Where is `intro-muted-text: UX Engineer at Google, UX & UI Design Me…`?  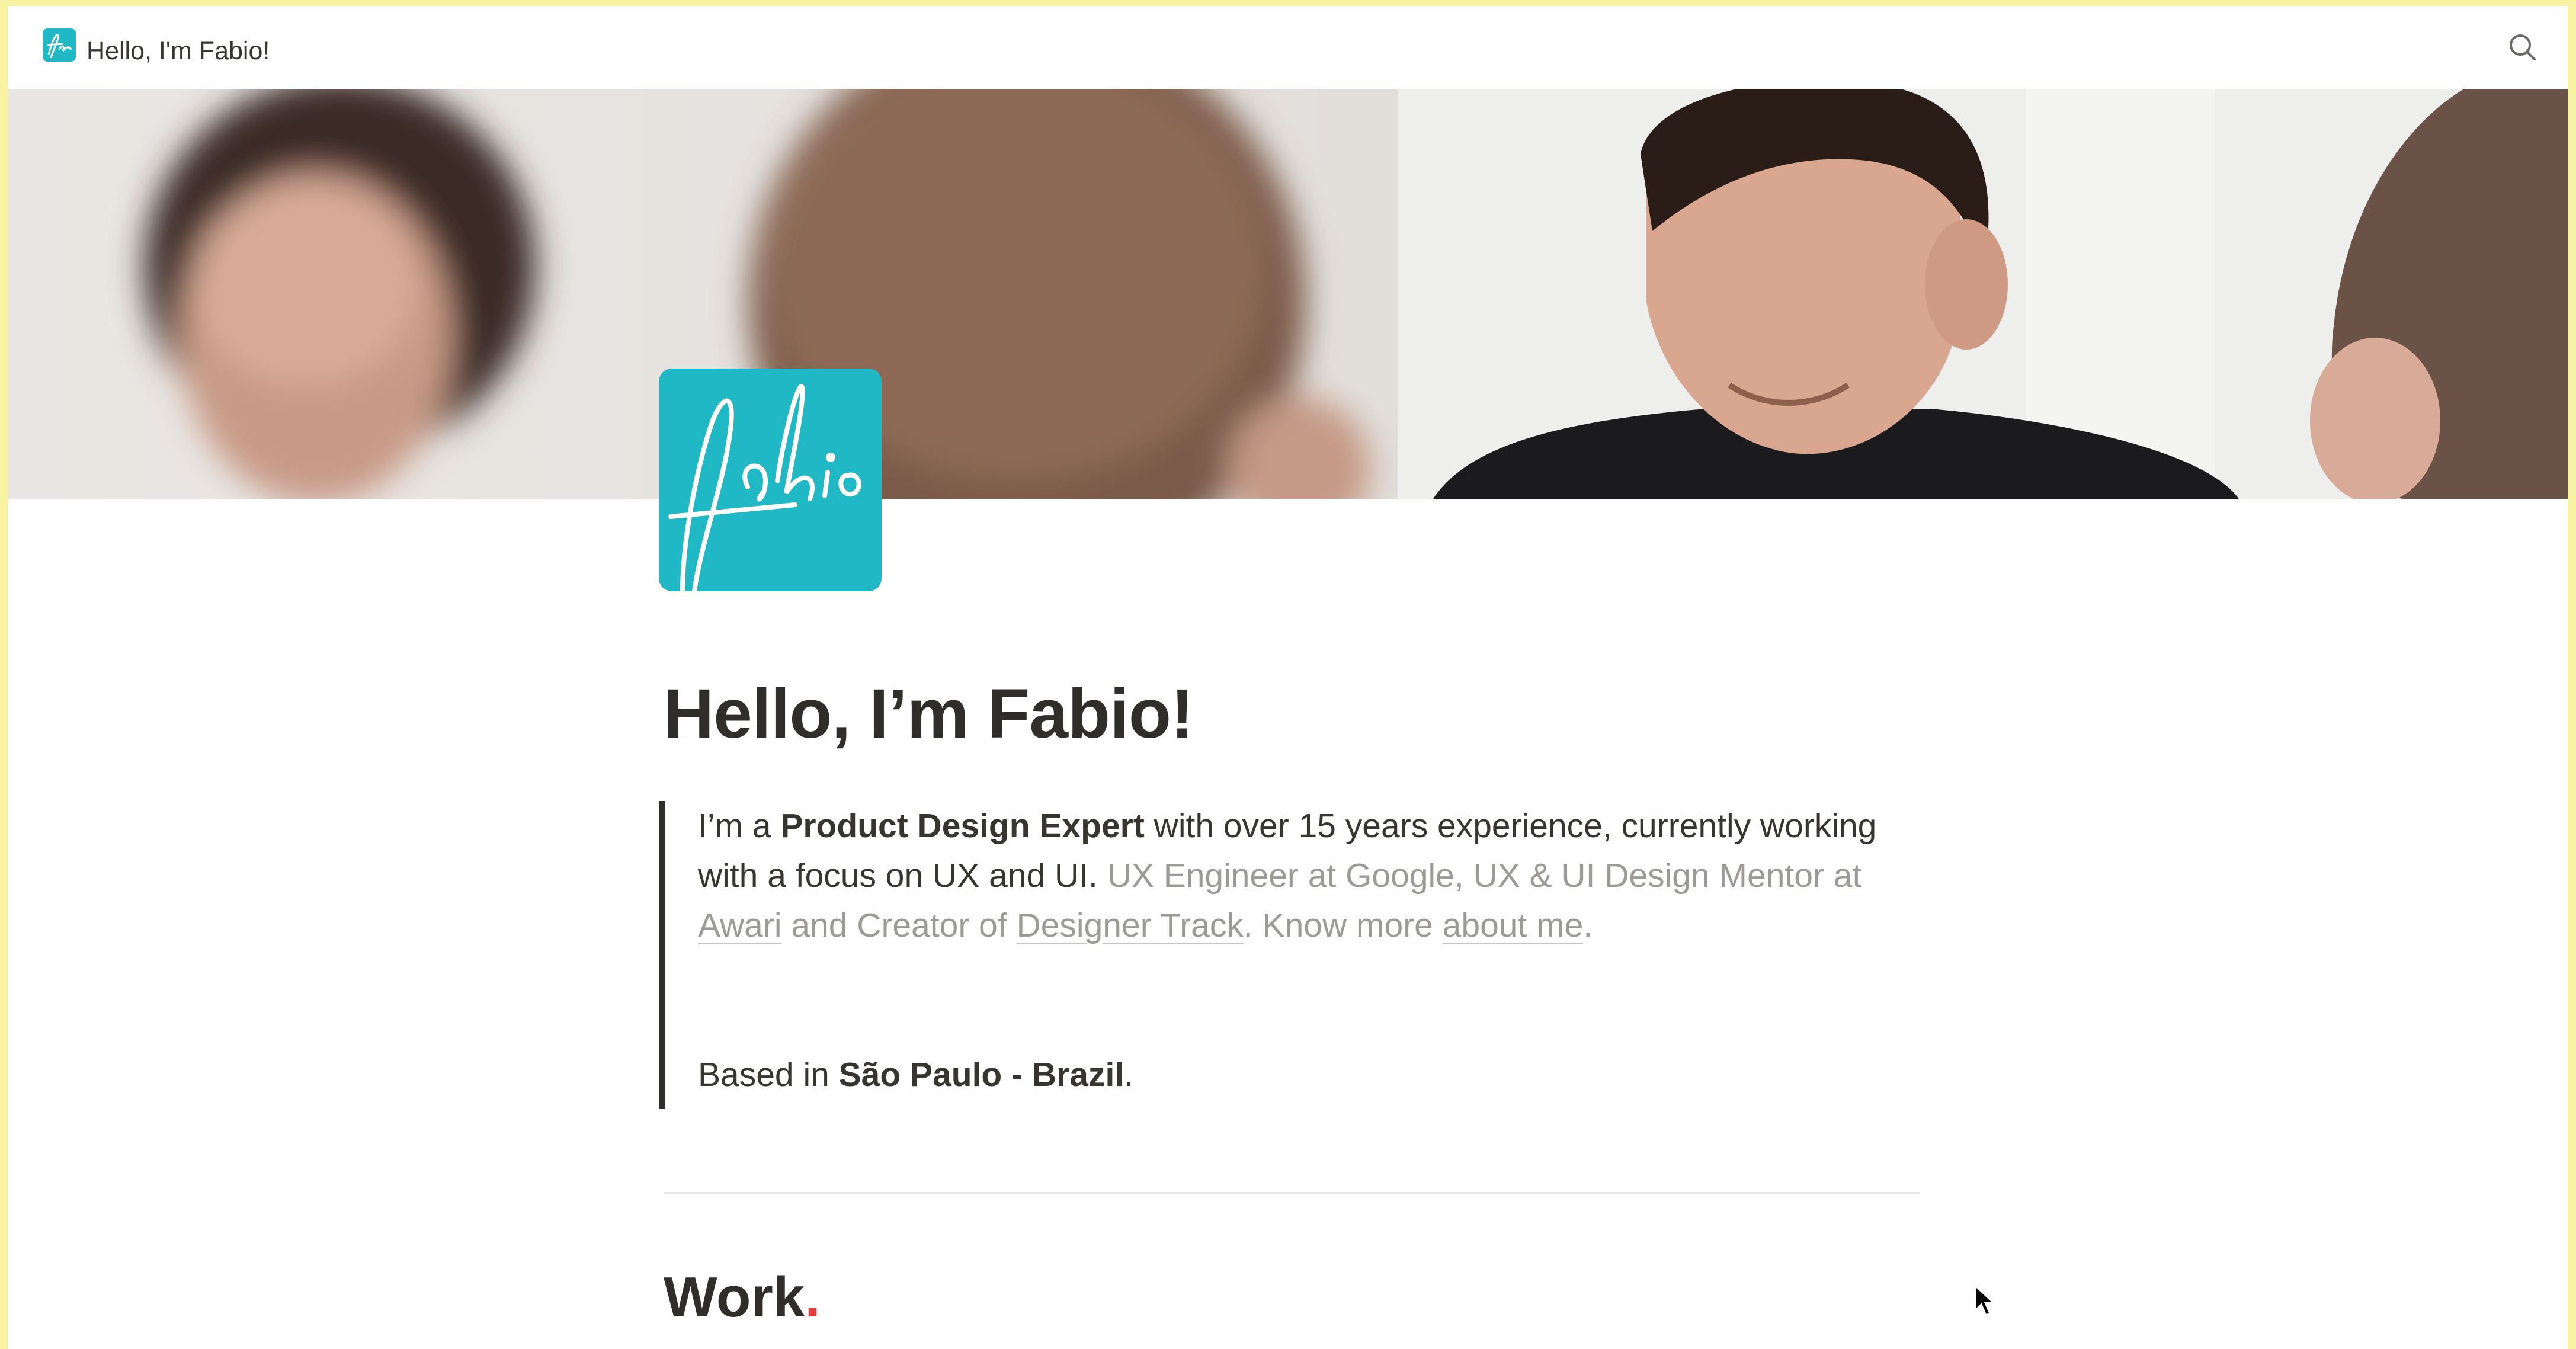
intro-muted-text: UX Engineer at Google, UX & UI Design Me… is located at coordinates (1484, 876).